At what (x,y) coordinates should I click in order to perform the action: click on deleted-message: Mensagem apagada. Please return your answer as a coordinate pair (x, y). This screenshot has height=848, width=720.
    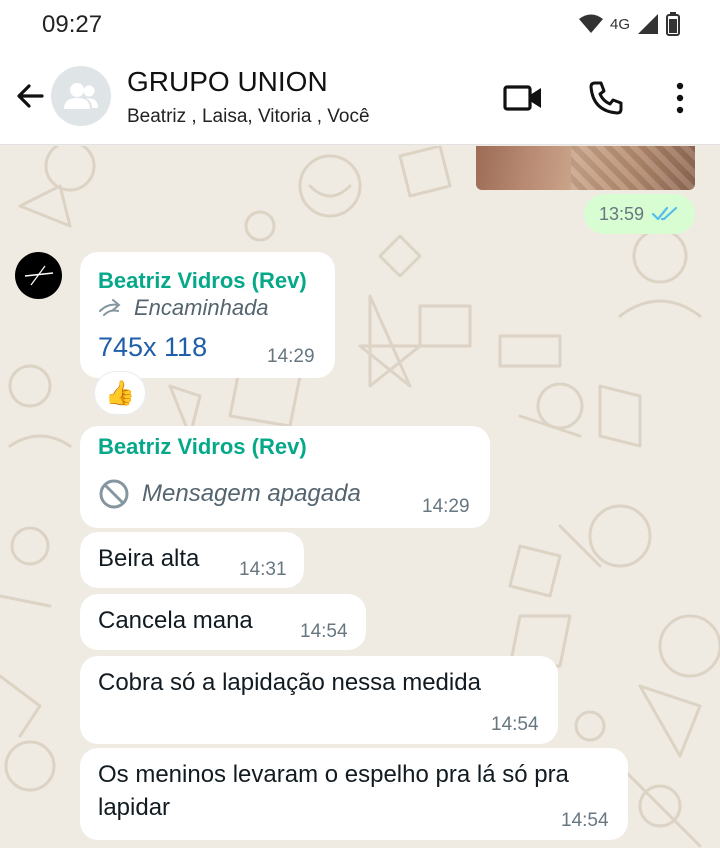
    Looking at the image, I should click on (229, 494).